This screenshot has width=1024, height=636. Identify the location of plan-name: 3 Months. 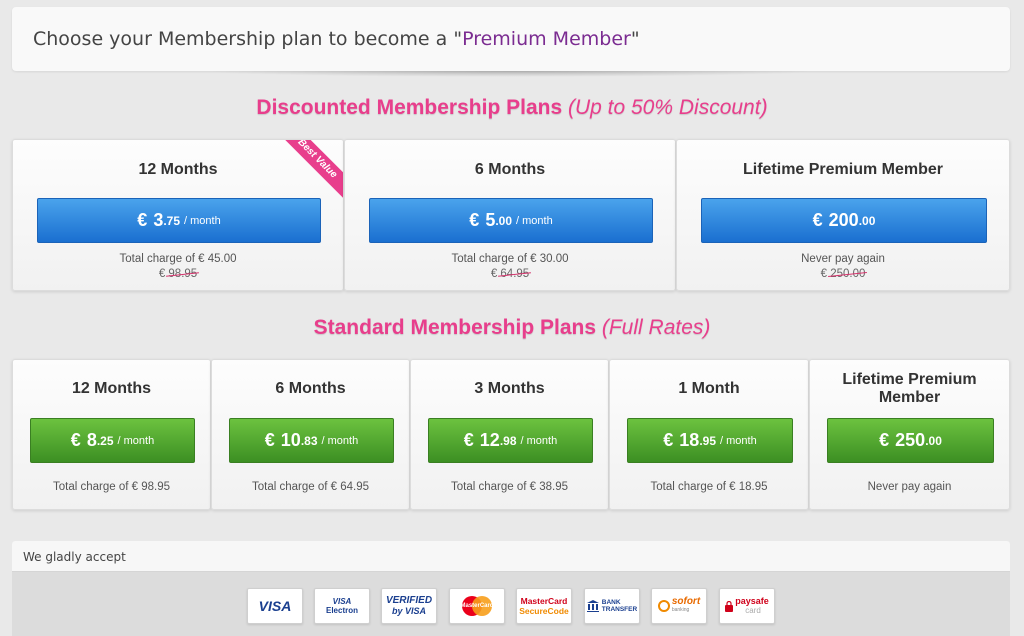
(509, 388).